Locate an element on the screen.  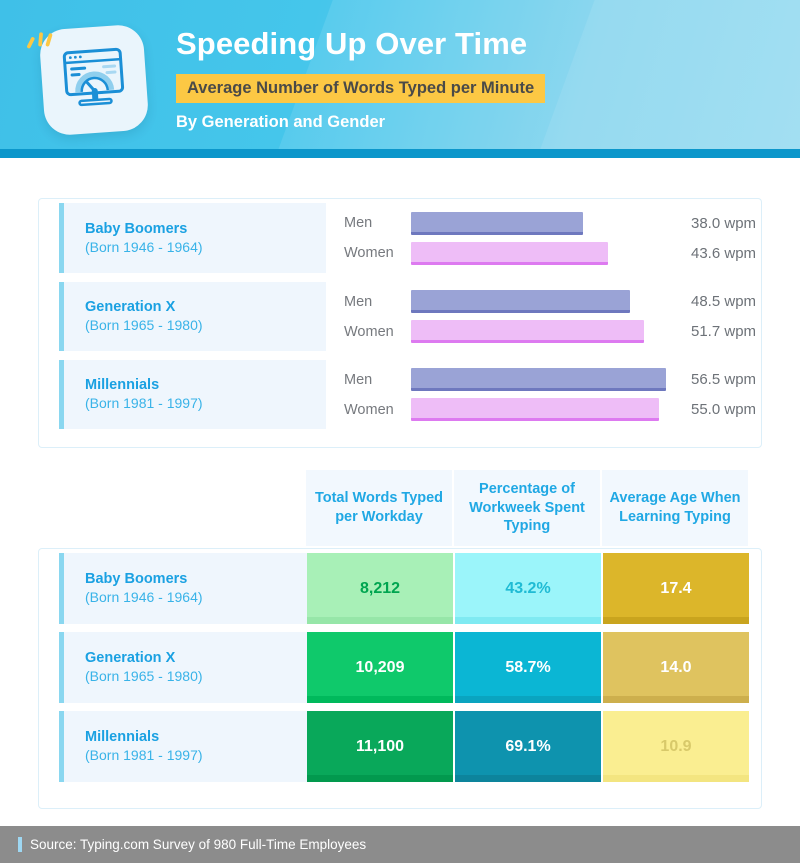
column-header-percentage-workweek: Percentage of Workweek Spent Typing is located at coordinates (527, 508).